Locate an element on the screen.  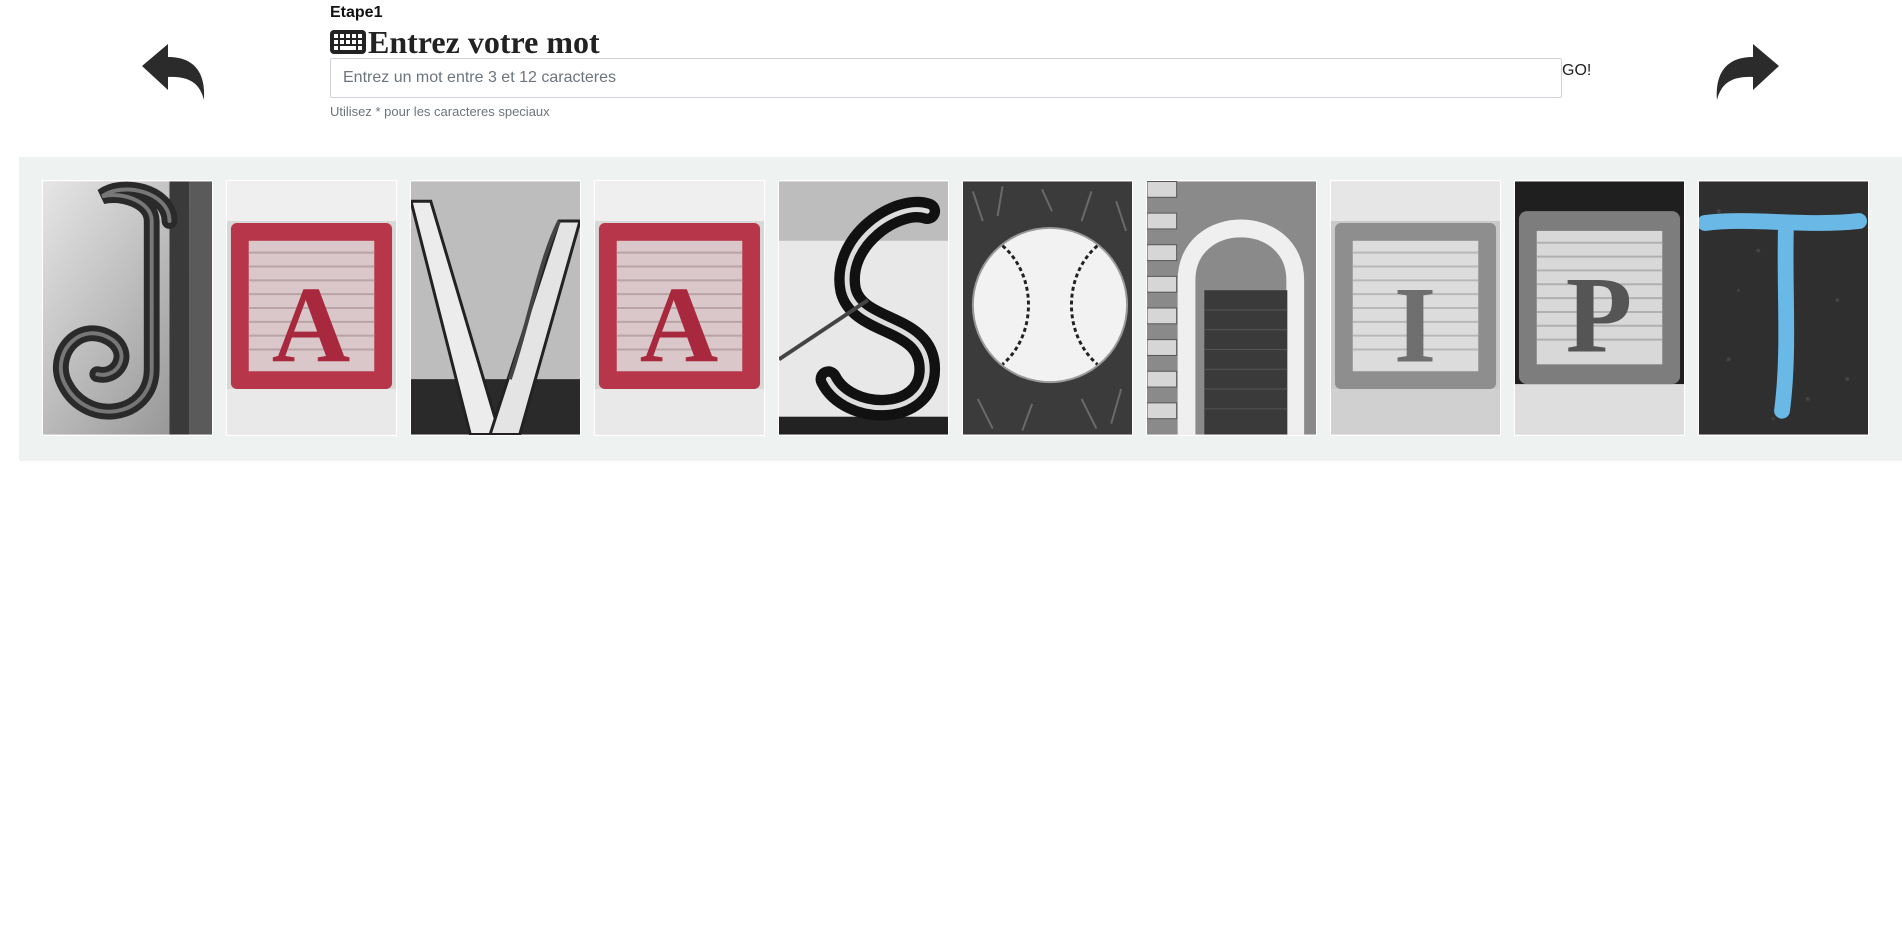
letter-tile-v is located at coordinates (495, 308).